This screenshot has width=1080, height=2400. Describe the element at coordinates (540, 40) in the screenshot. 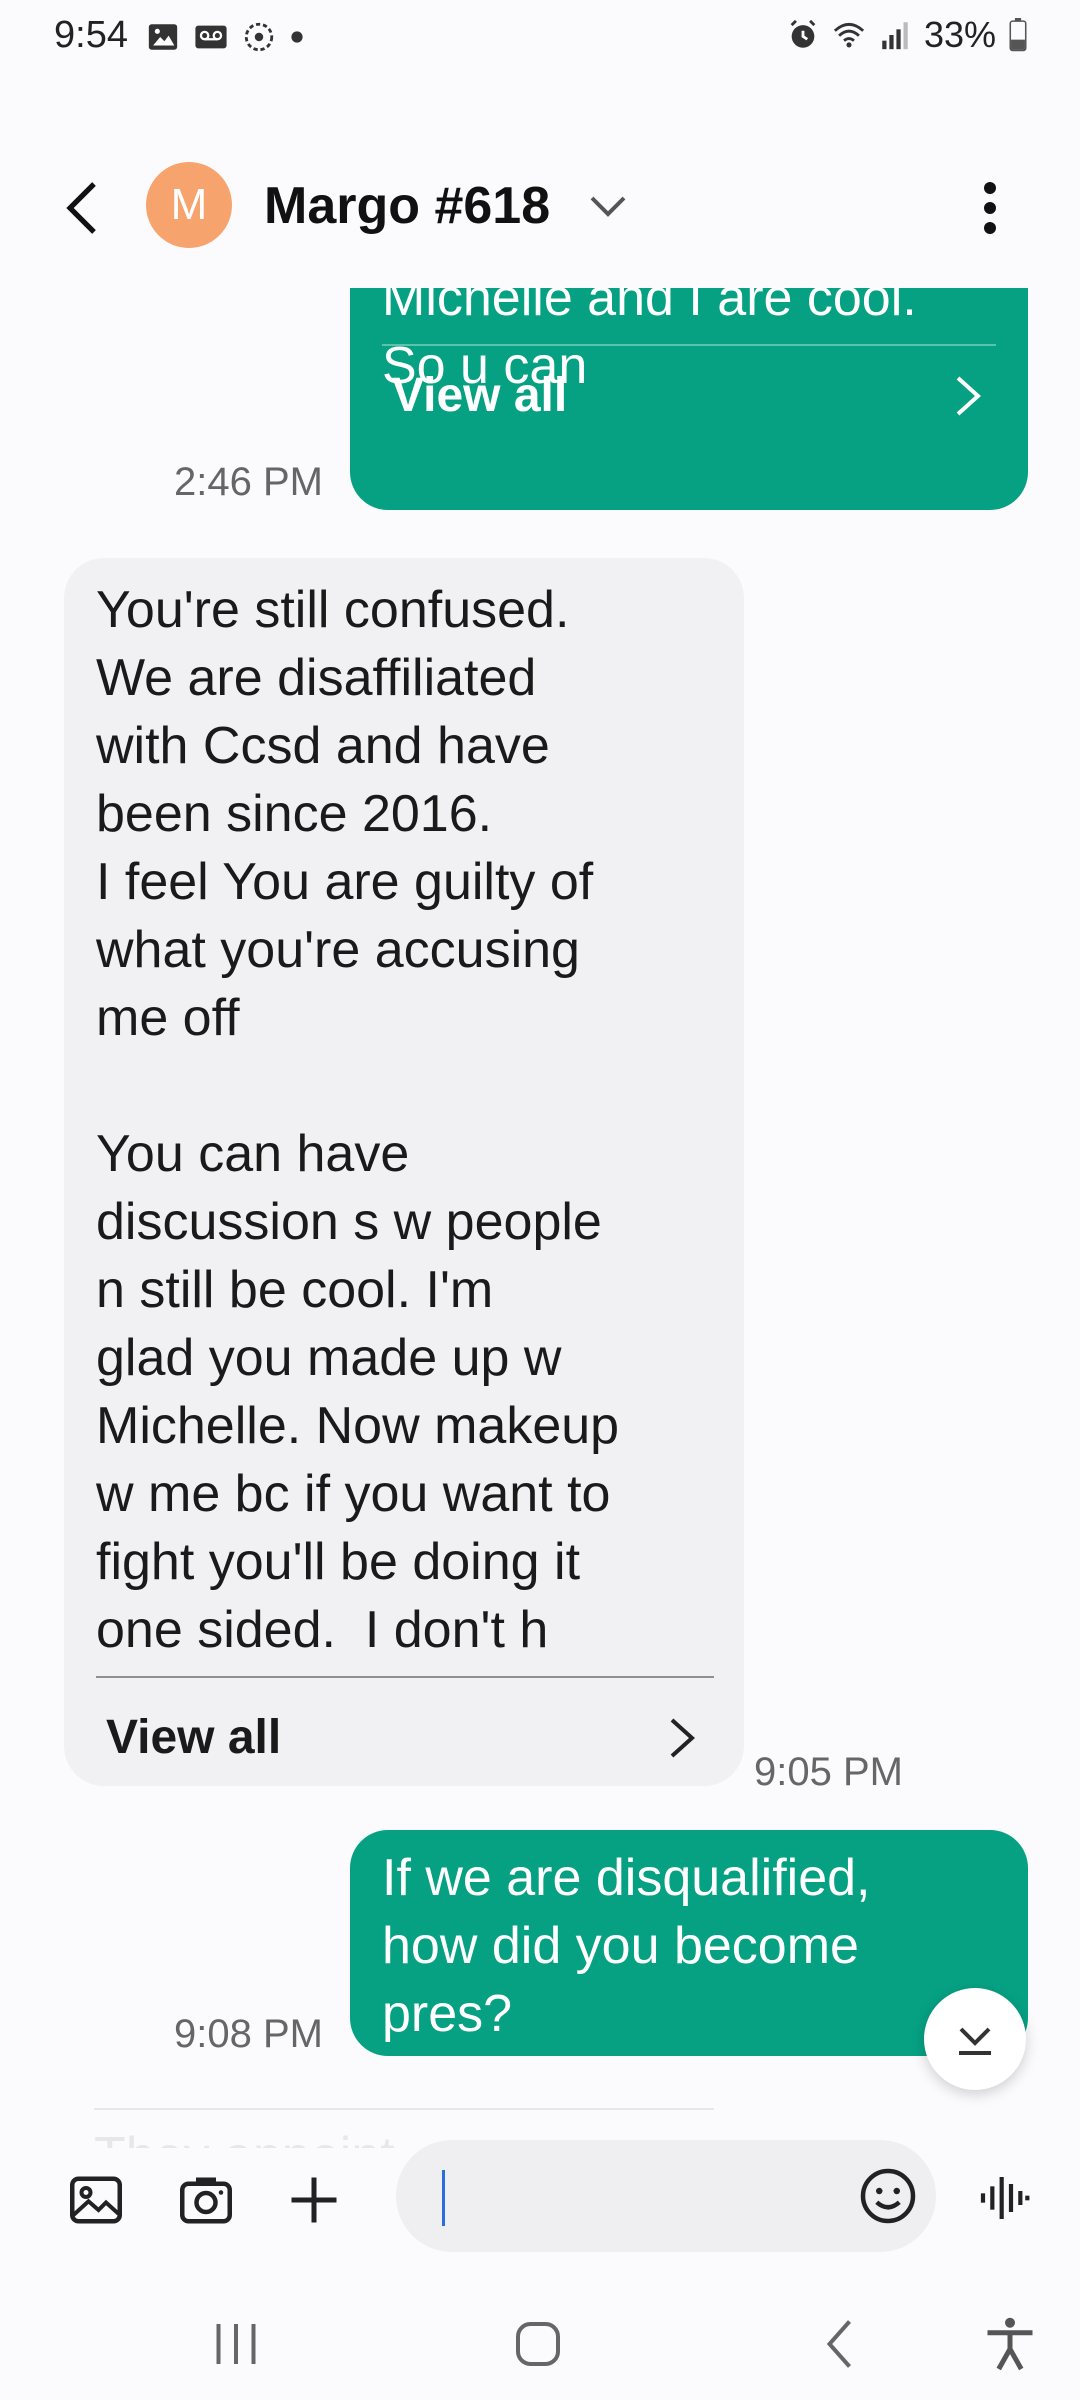

I see `status-bar: 9:54 33%` at that location.